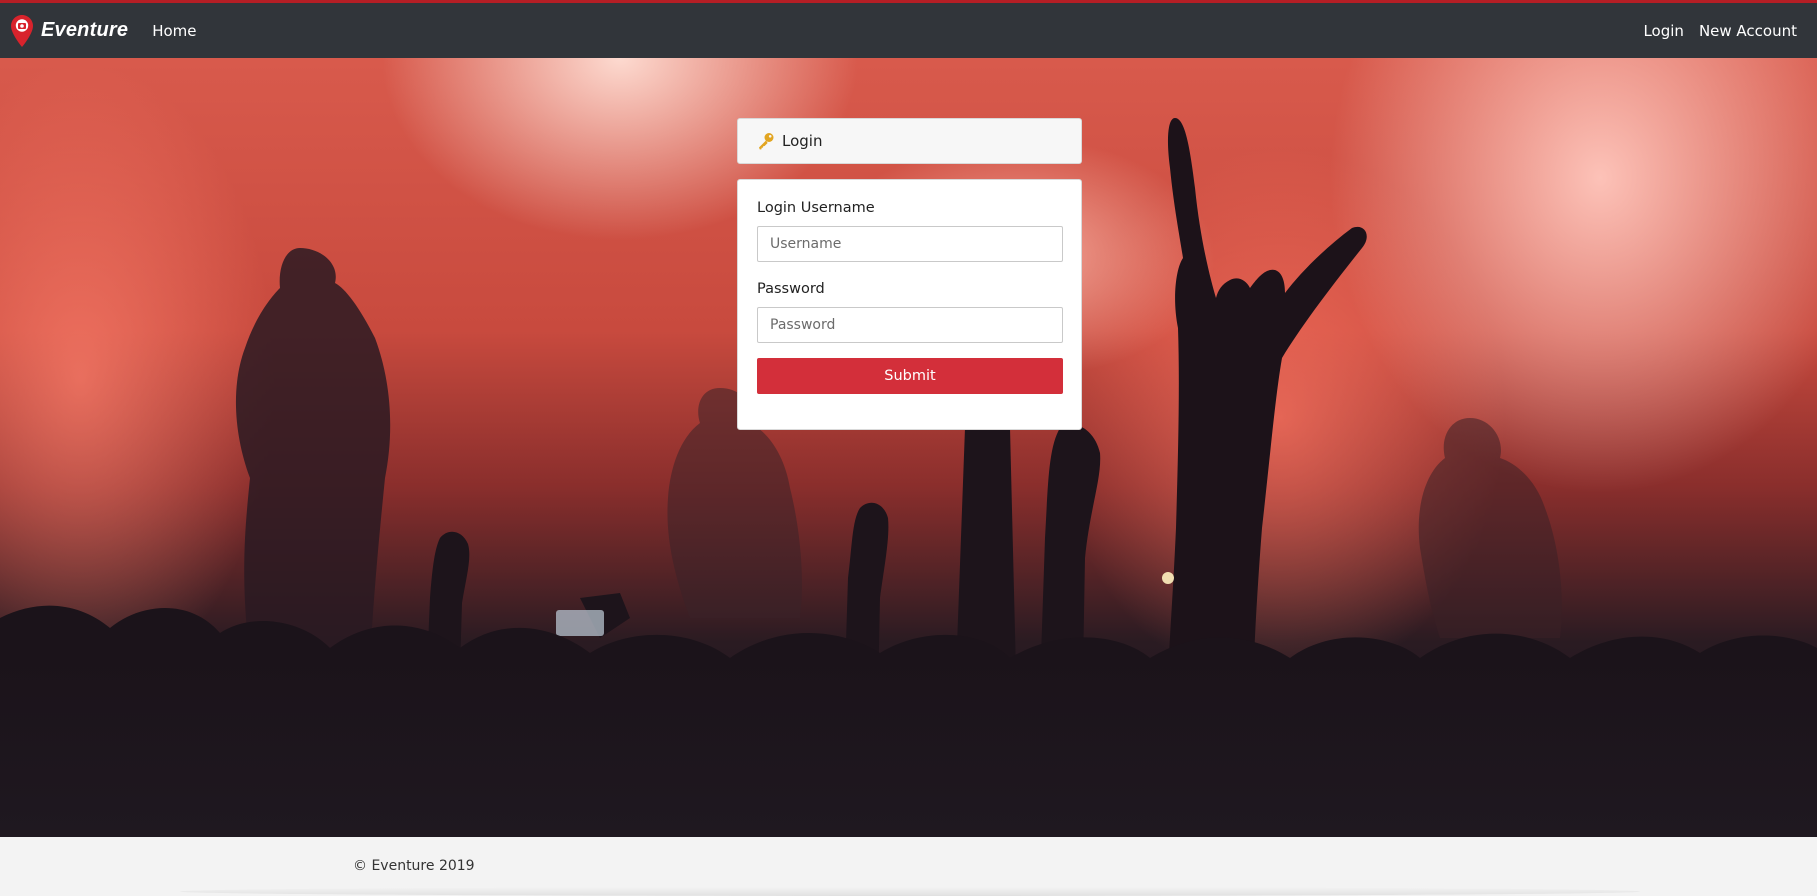 The width and height of the screenshot is (1817, 896). Describe the element at coordinates (910, 244) in the screenshot. I see `username-input` at that location.